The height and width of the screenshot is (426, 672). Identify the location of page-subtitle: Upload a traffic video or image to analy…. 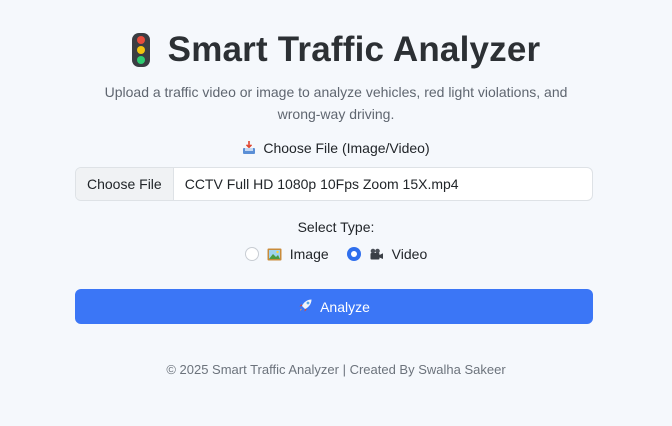
(336, 103).